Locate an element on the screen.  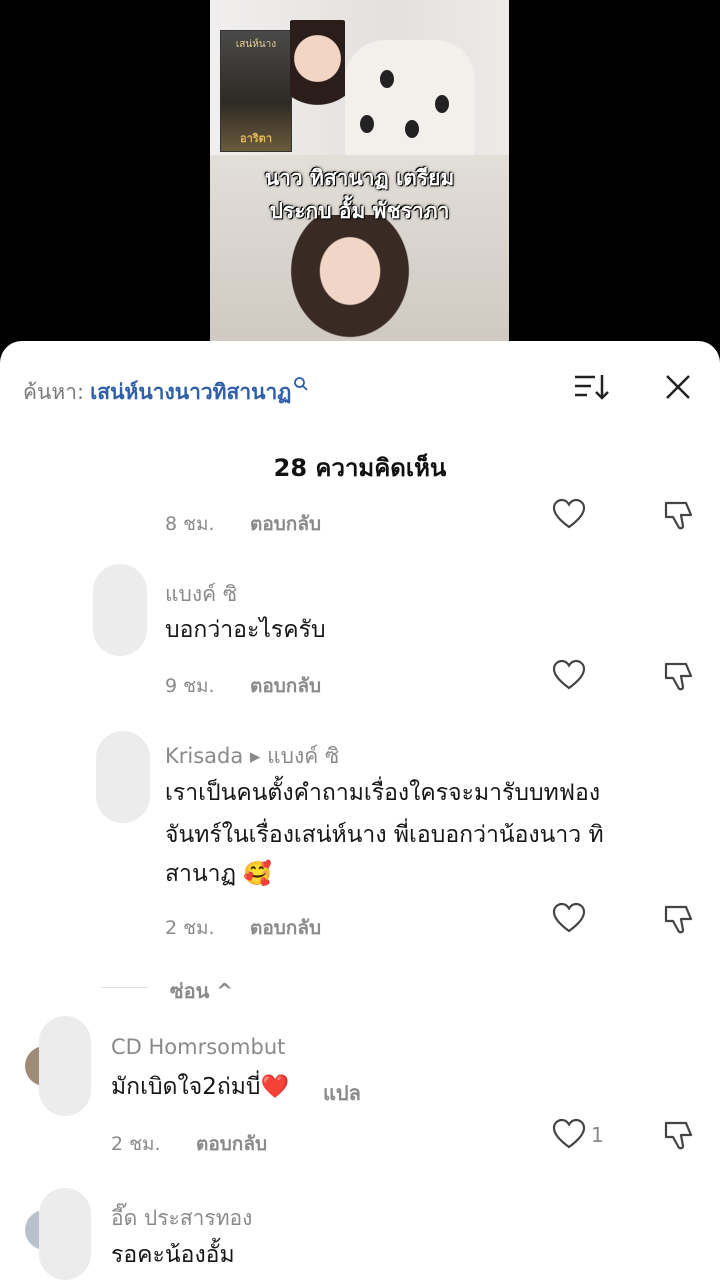
caption-line-2: ประกบ อั้ม พัชราภา is located at coordinates (359, 211).